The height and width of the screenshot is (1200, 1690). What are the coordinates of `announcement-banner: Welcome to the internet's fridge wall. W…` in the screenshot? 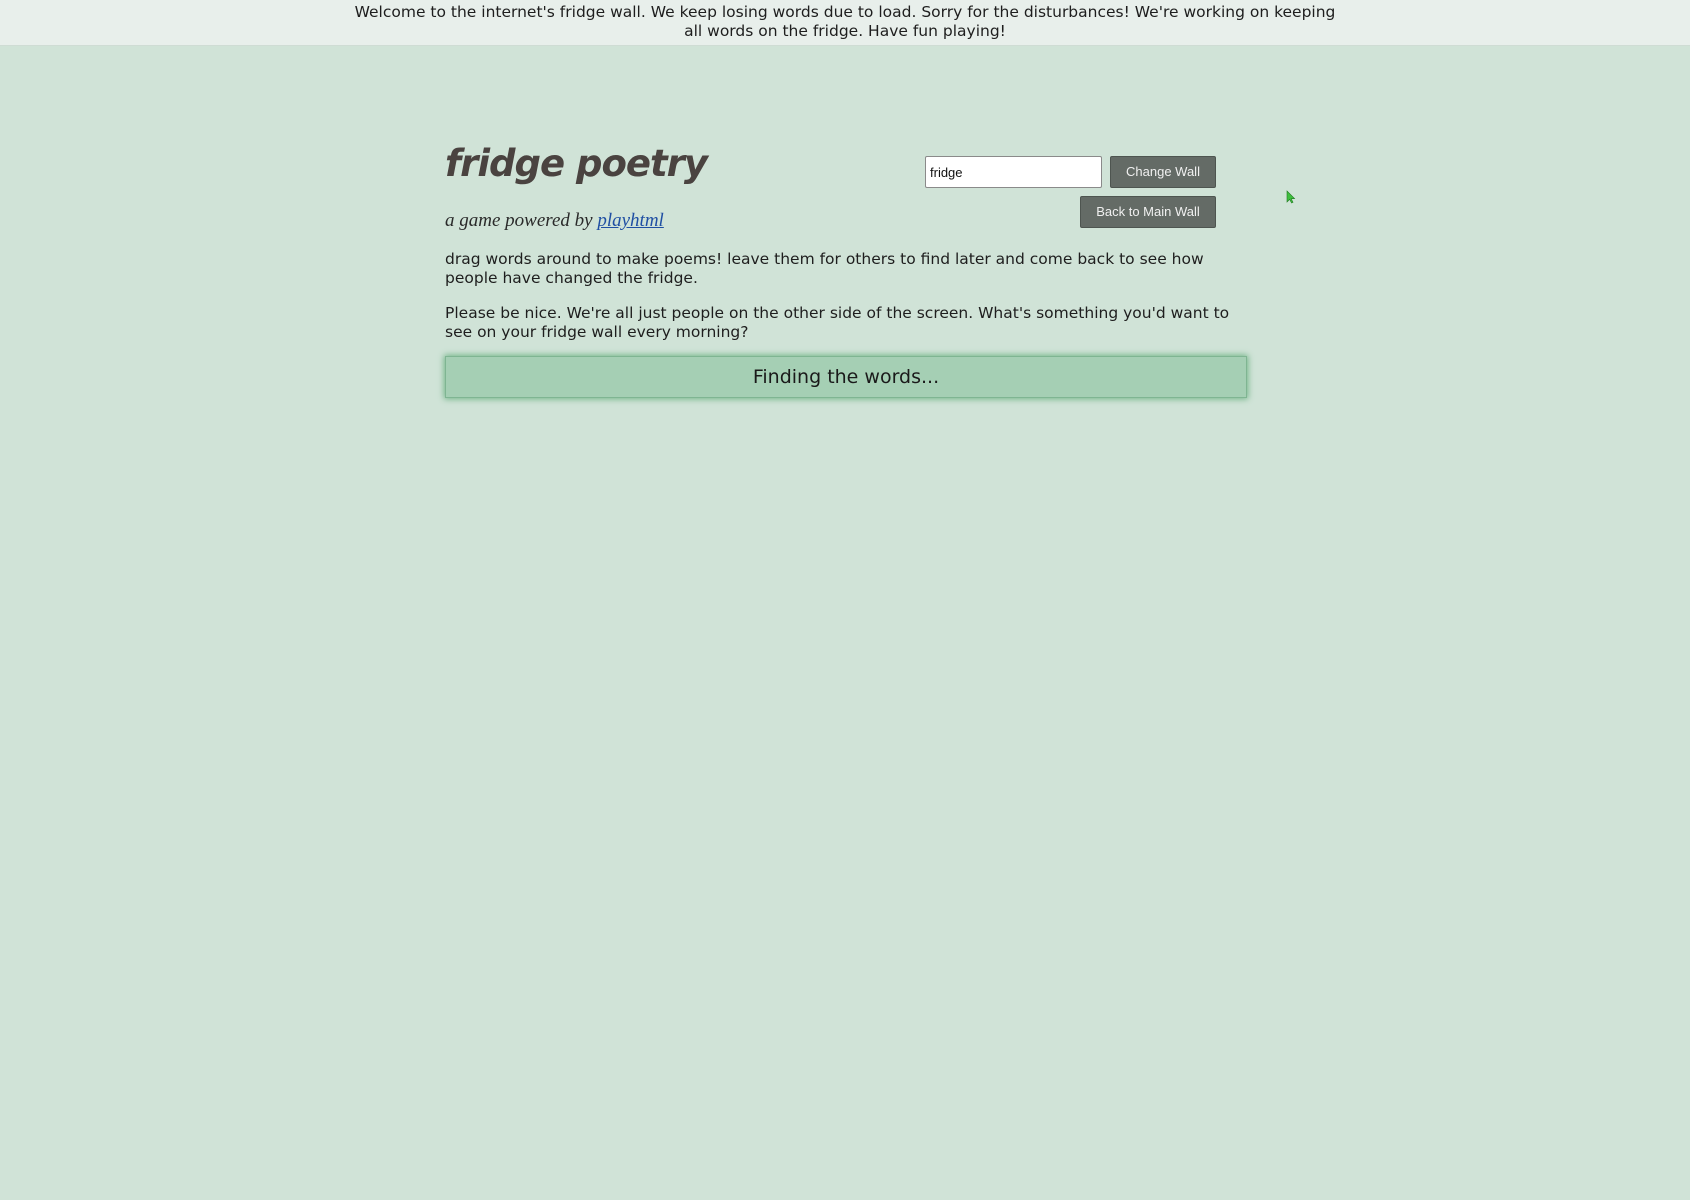 It's located at (845, 23).